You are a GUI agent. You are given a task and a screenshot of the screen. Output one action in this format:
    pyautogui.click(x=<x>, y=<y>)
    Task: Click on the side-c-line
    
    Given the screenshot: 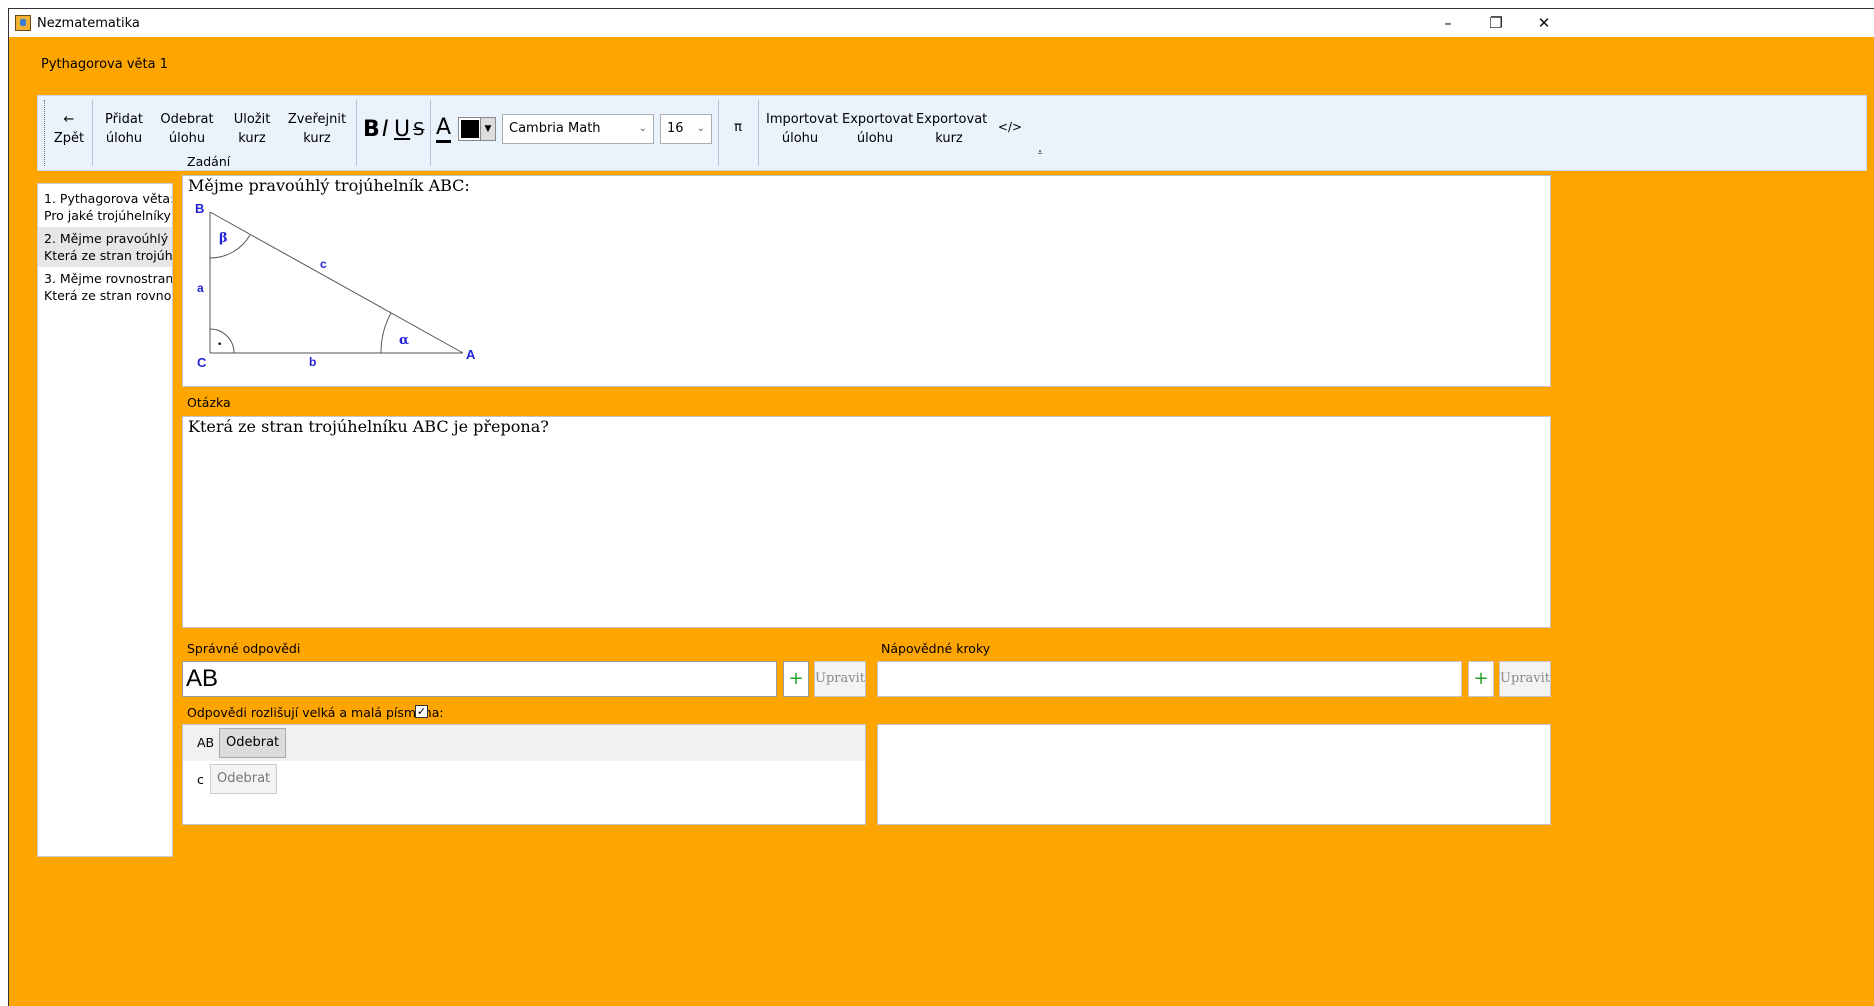 What is the action you would take?
    pyautogui.click(x=336, y=282)
    